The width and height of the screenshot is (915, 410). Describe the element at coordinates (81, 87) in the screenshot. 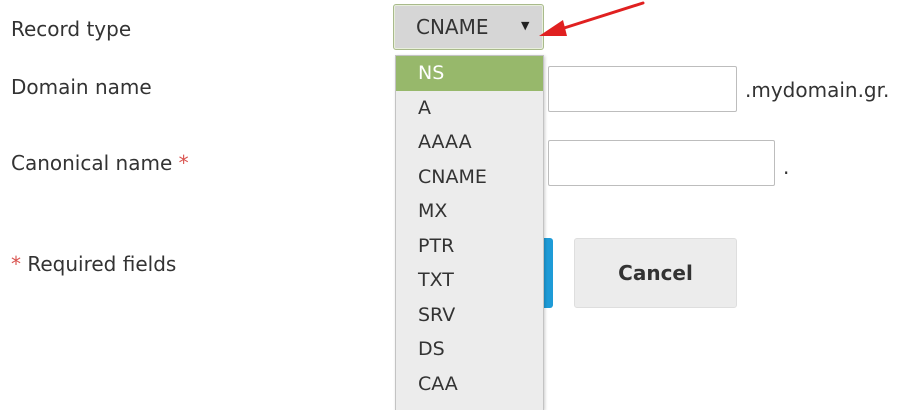

I see `domain-name-label: Domain name` at that location.